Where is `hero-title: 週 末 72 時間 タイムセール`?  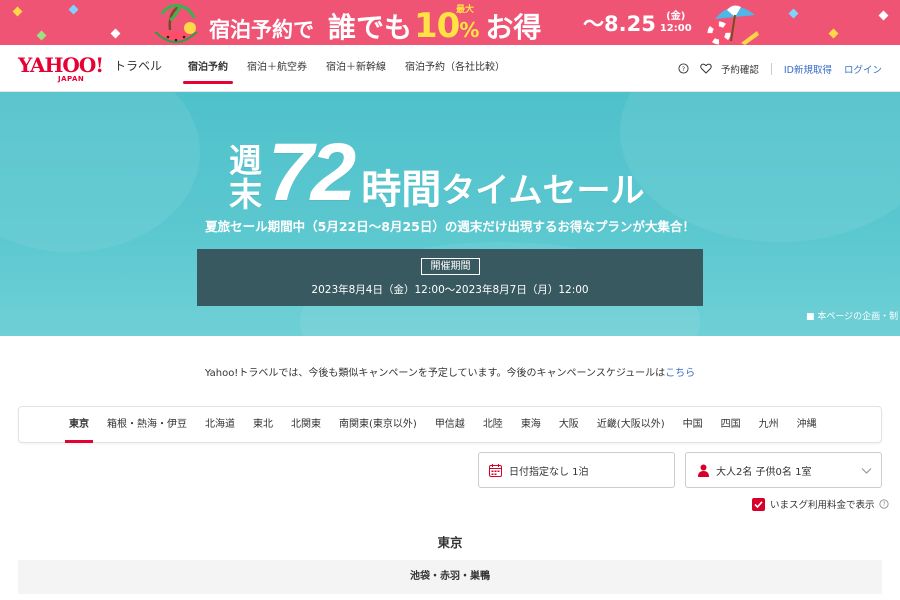
hero-title: 週 末 72 時間 タイムセール is located at coordinates (437, 169).